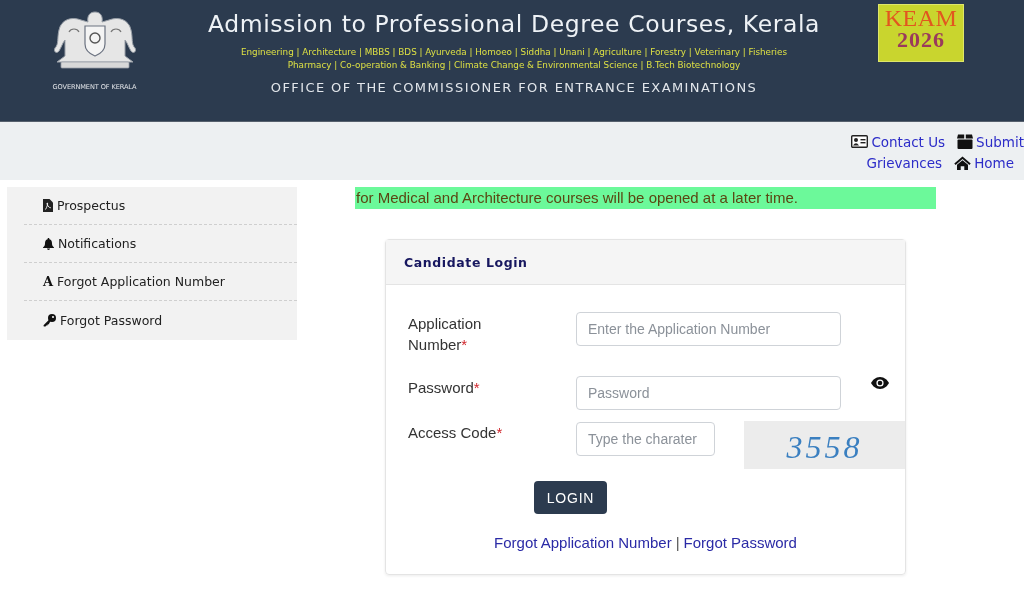 Image resolution: width=1024 pixels, height=614 pixels. Describe the element at coordinates (160, 244) in the screenshot. I see `sidebar-item: Notifications` at that location.